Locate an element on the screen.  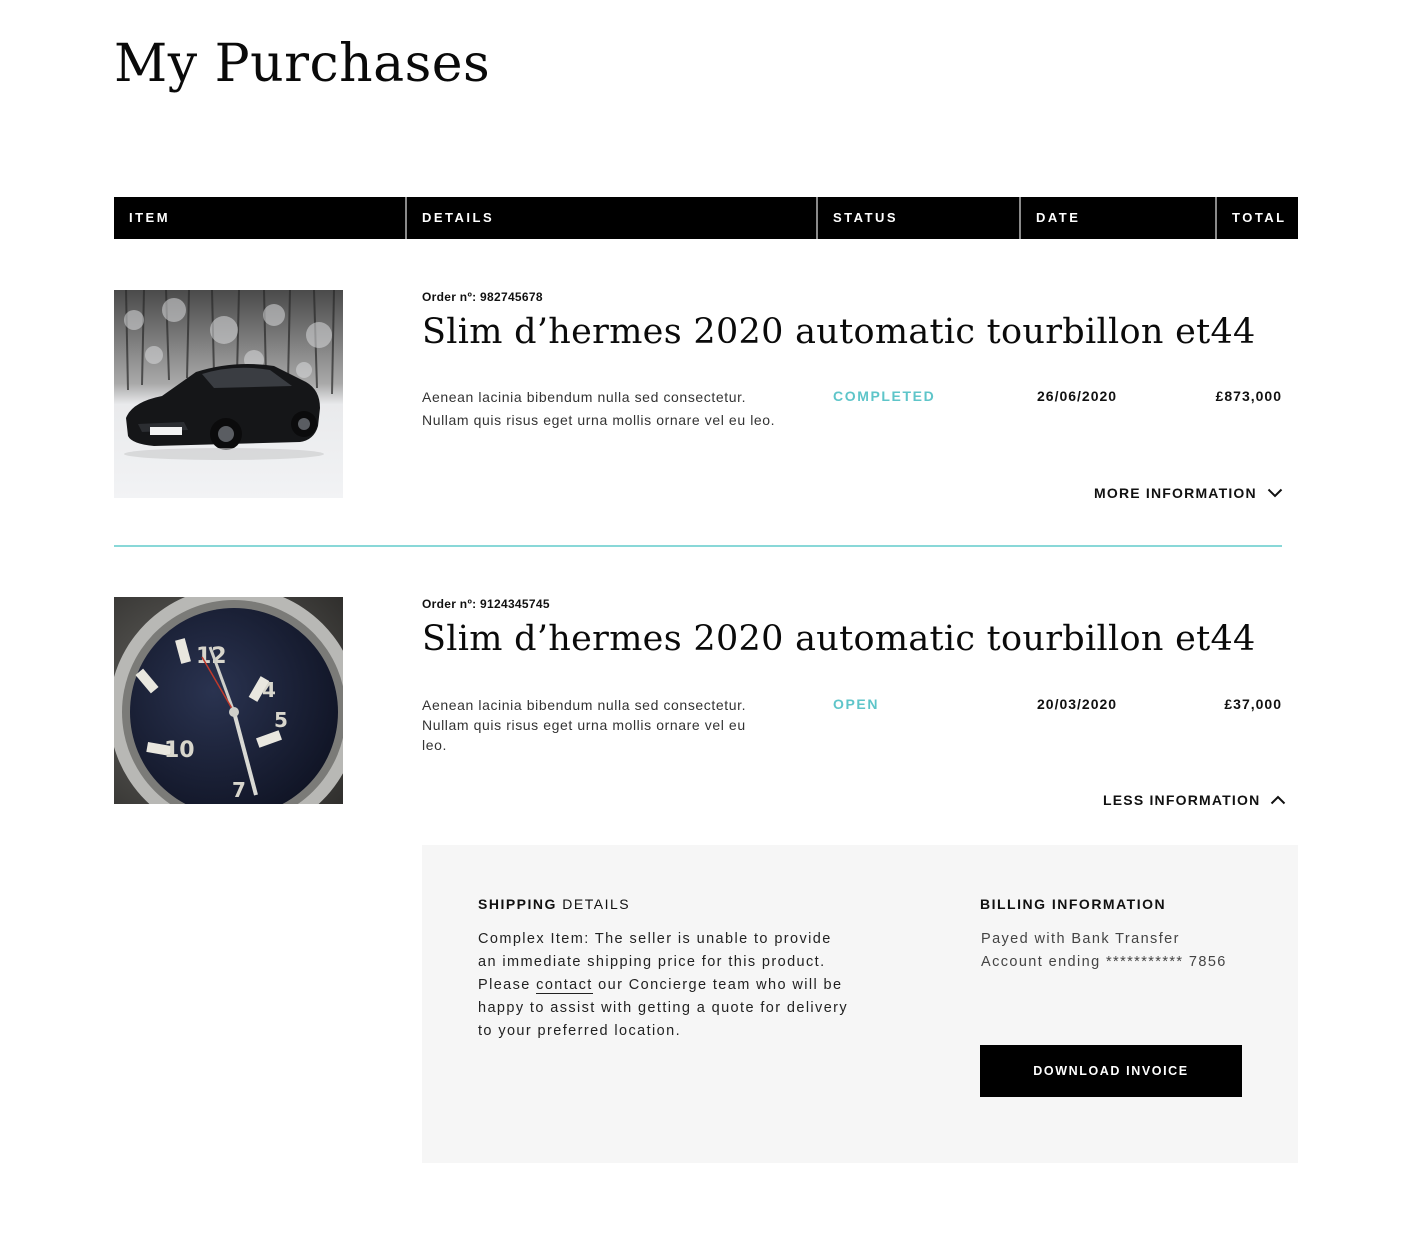
order-number: Order nº: 9124345745 is located at coordinates (486, 604).